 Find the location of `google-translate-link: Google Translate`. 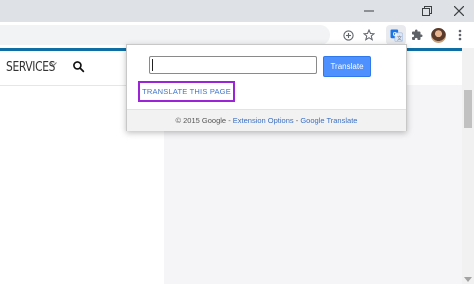

google-translate-link: Google Translate is located at coordinates (328, 120).